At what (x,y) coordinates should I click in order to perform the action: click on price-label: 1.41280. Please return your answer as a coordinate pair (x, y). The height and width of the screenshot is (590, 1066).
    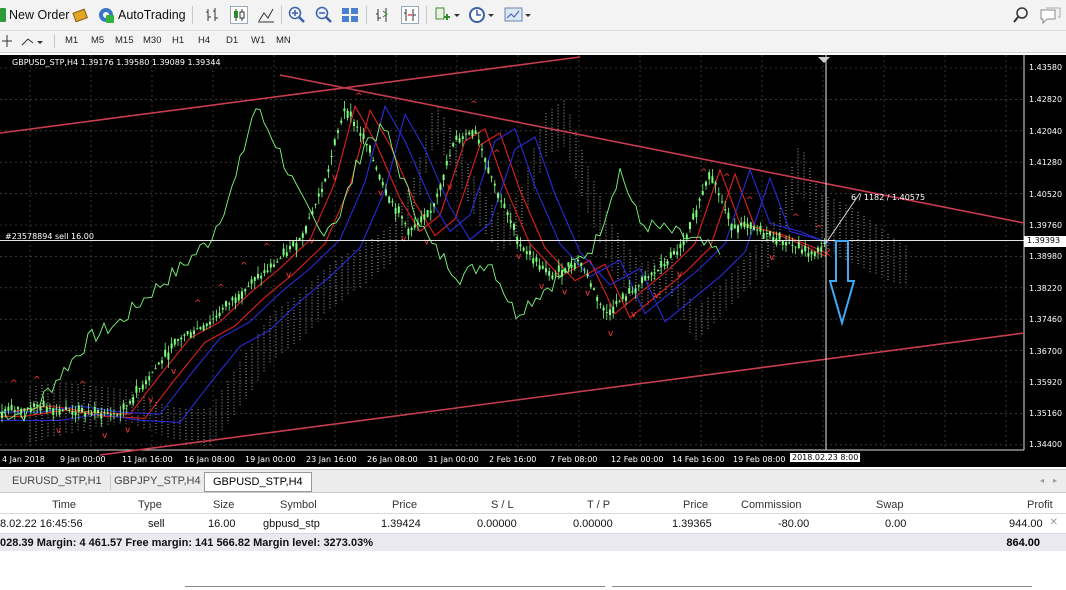
    Looking at the image, I should click on (1046, 162).